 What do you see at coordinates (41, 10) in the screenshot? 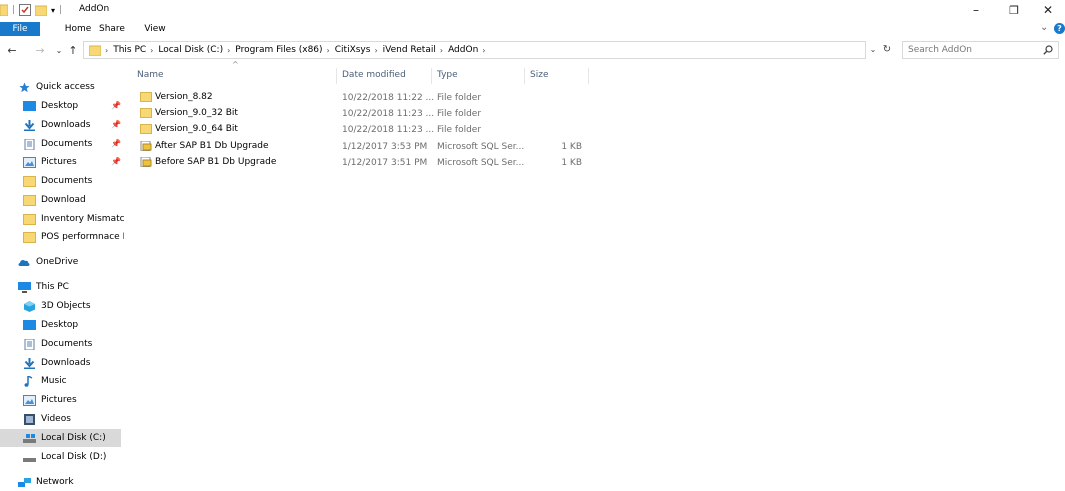
I see `new-folder-icon` at bounding box center [41, 10].